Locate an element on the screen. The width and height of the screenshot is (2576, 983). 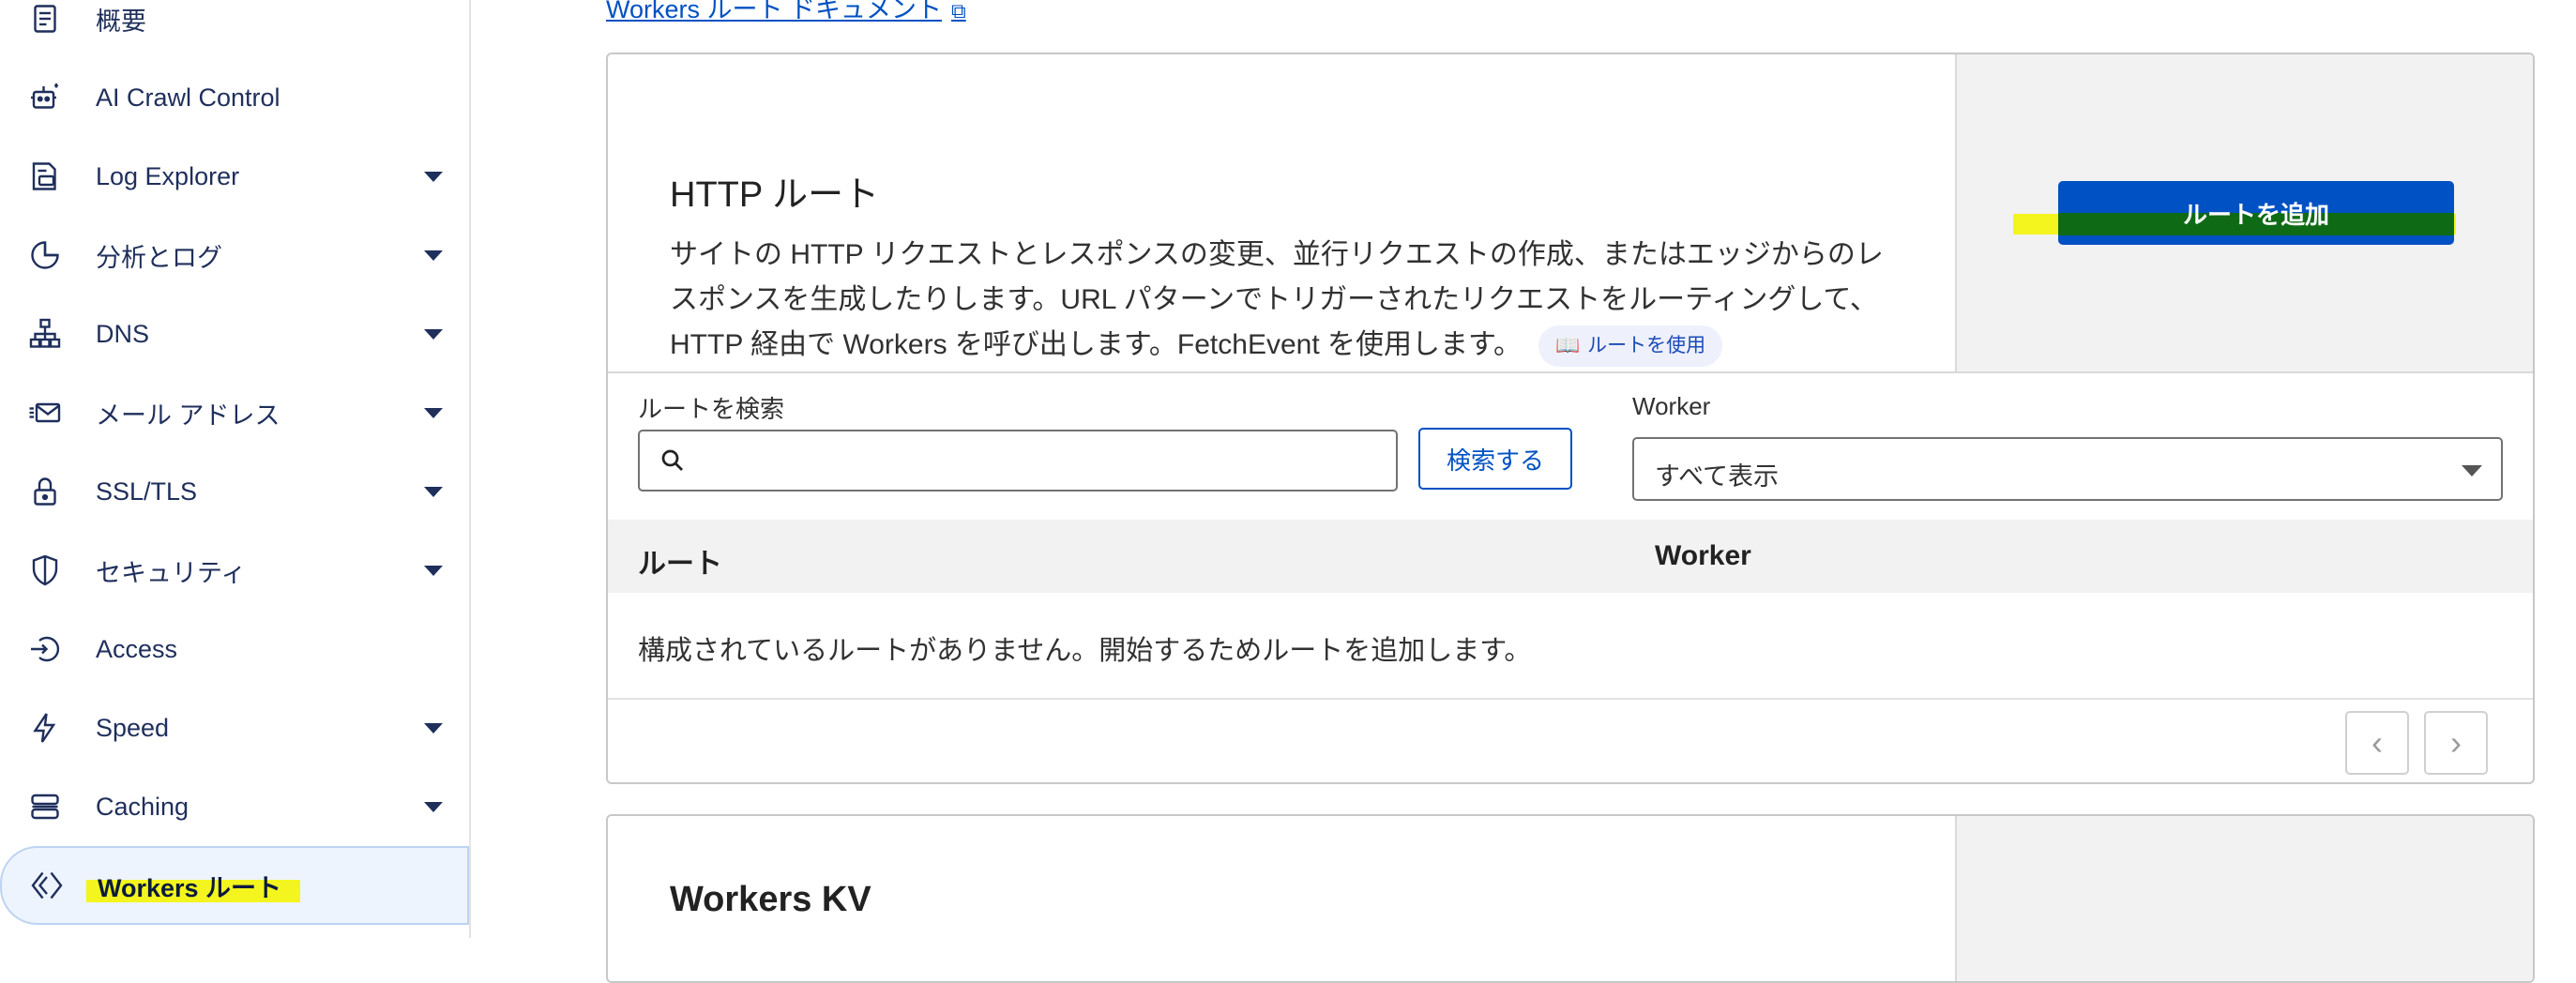
search-routes-field is located at coordinates (1018, 461).